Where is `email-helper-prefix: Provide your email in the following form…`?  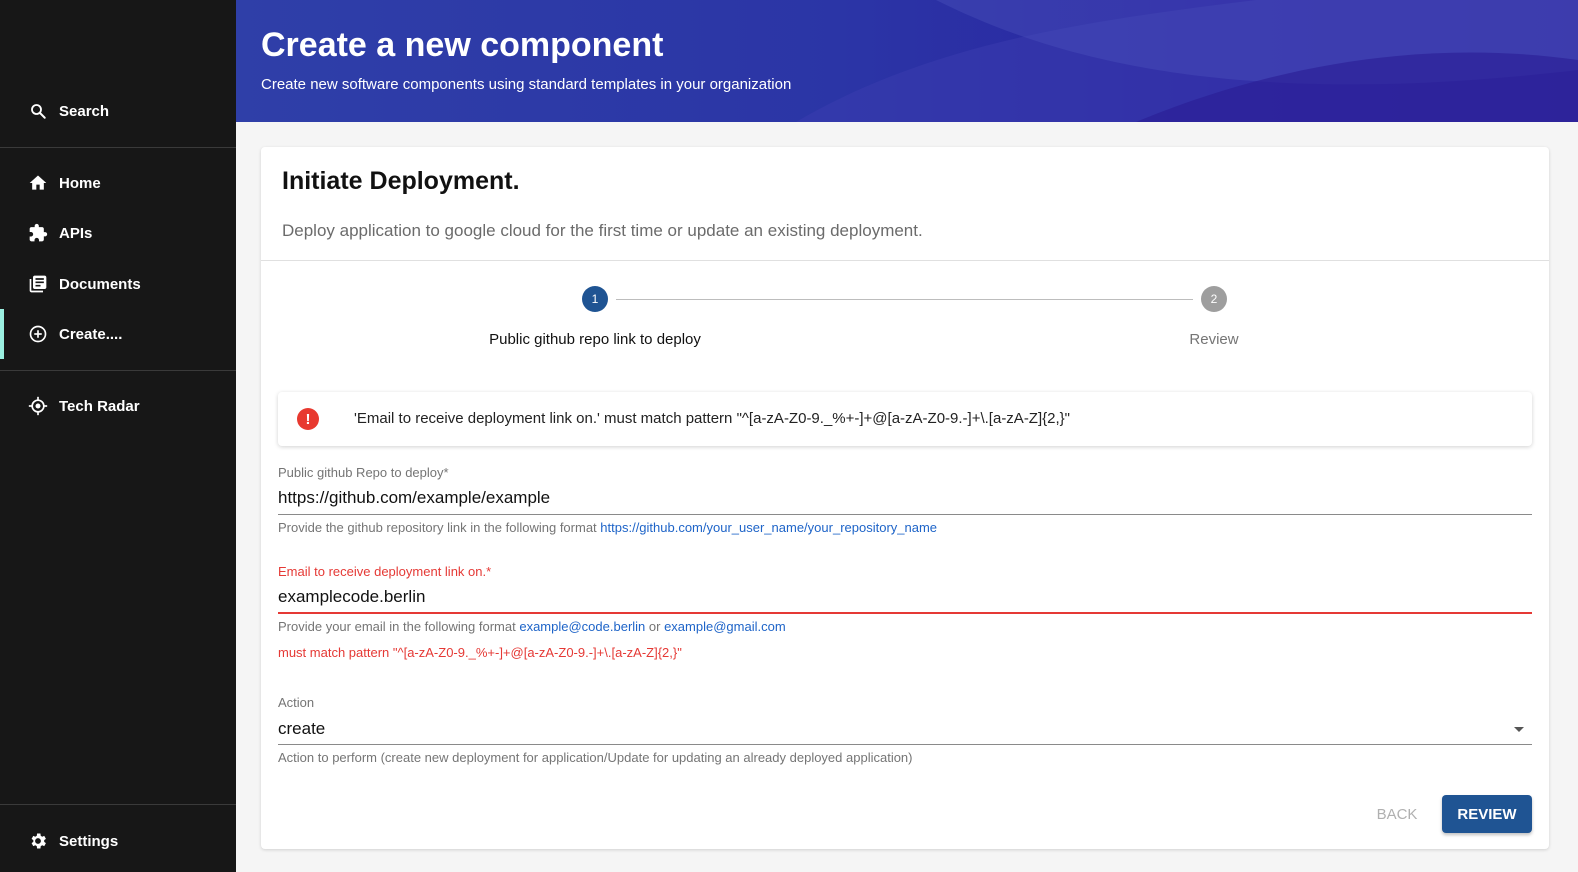
email-helper-prefix: Provide your email in the following form… is located at coordinates (399, 626).